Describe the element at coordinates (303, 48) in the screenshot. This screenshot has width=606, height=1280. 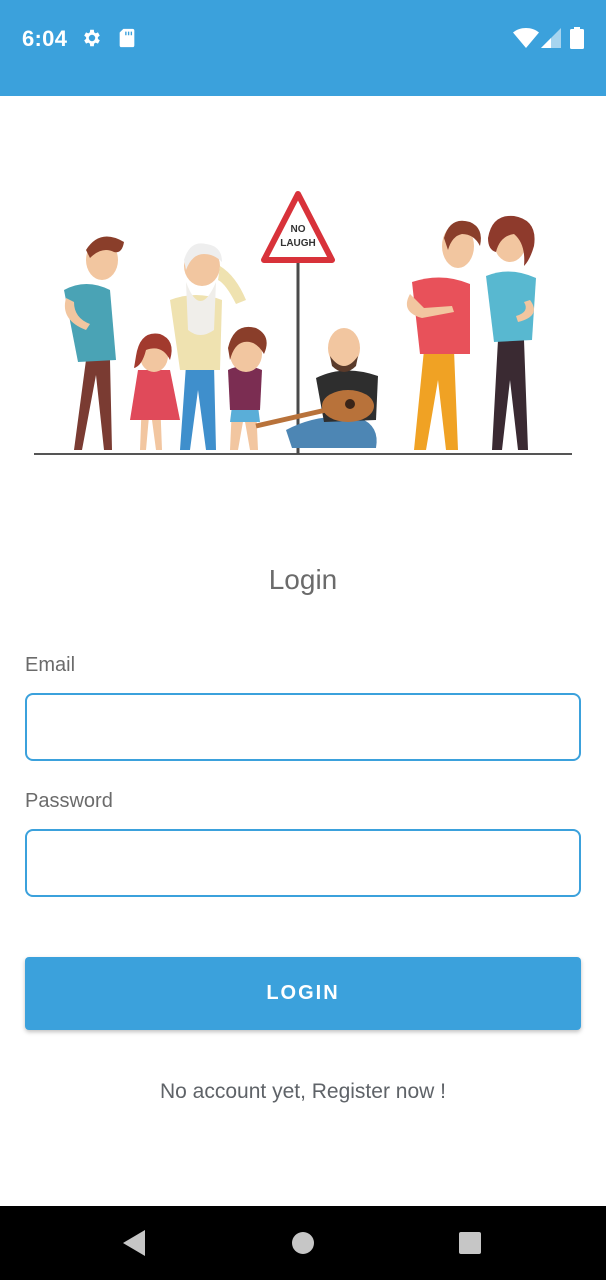
I see `status-bar: 6:04` at that location.